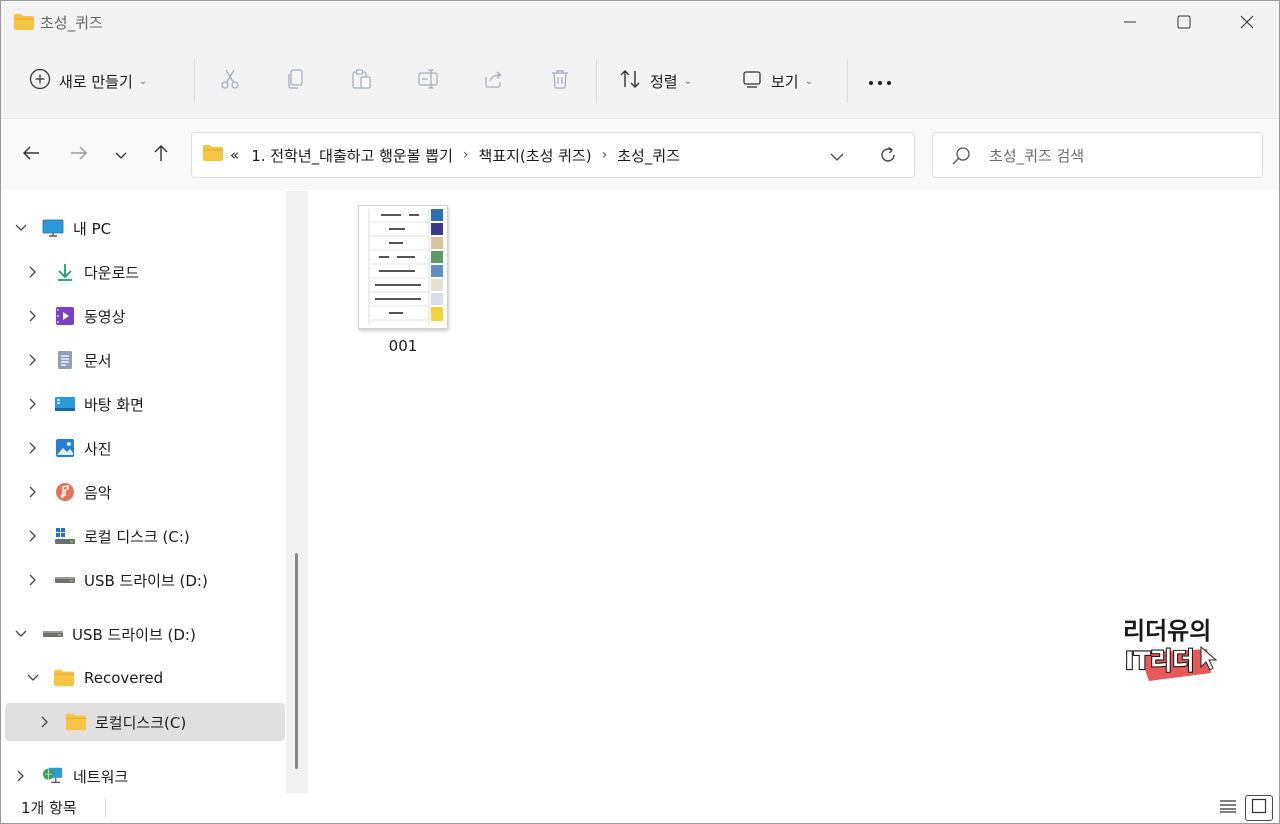 This screenshot has width=1280, height=824. What do you see at coordinates (145, 448) in the screenshot?
I see `nav-item-pictures: 사진` at bounding box center [145, 448].